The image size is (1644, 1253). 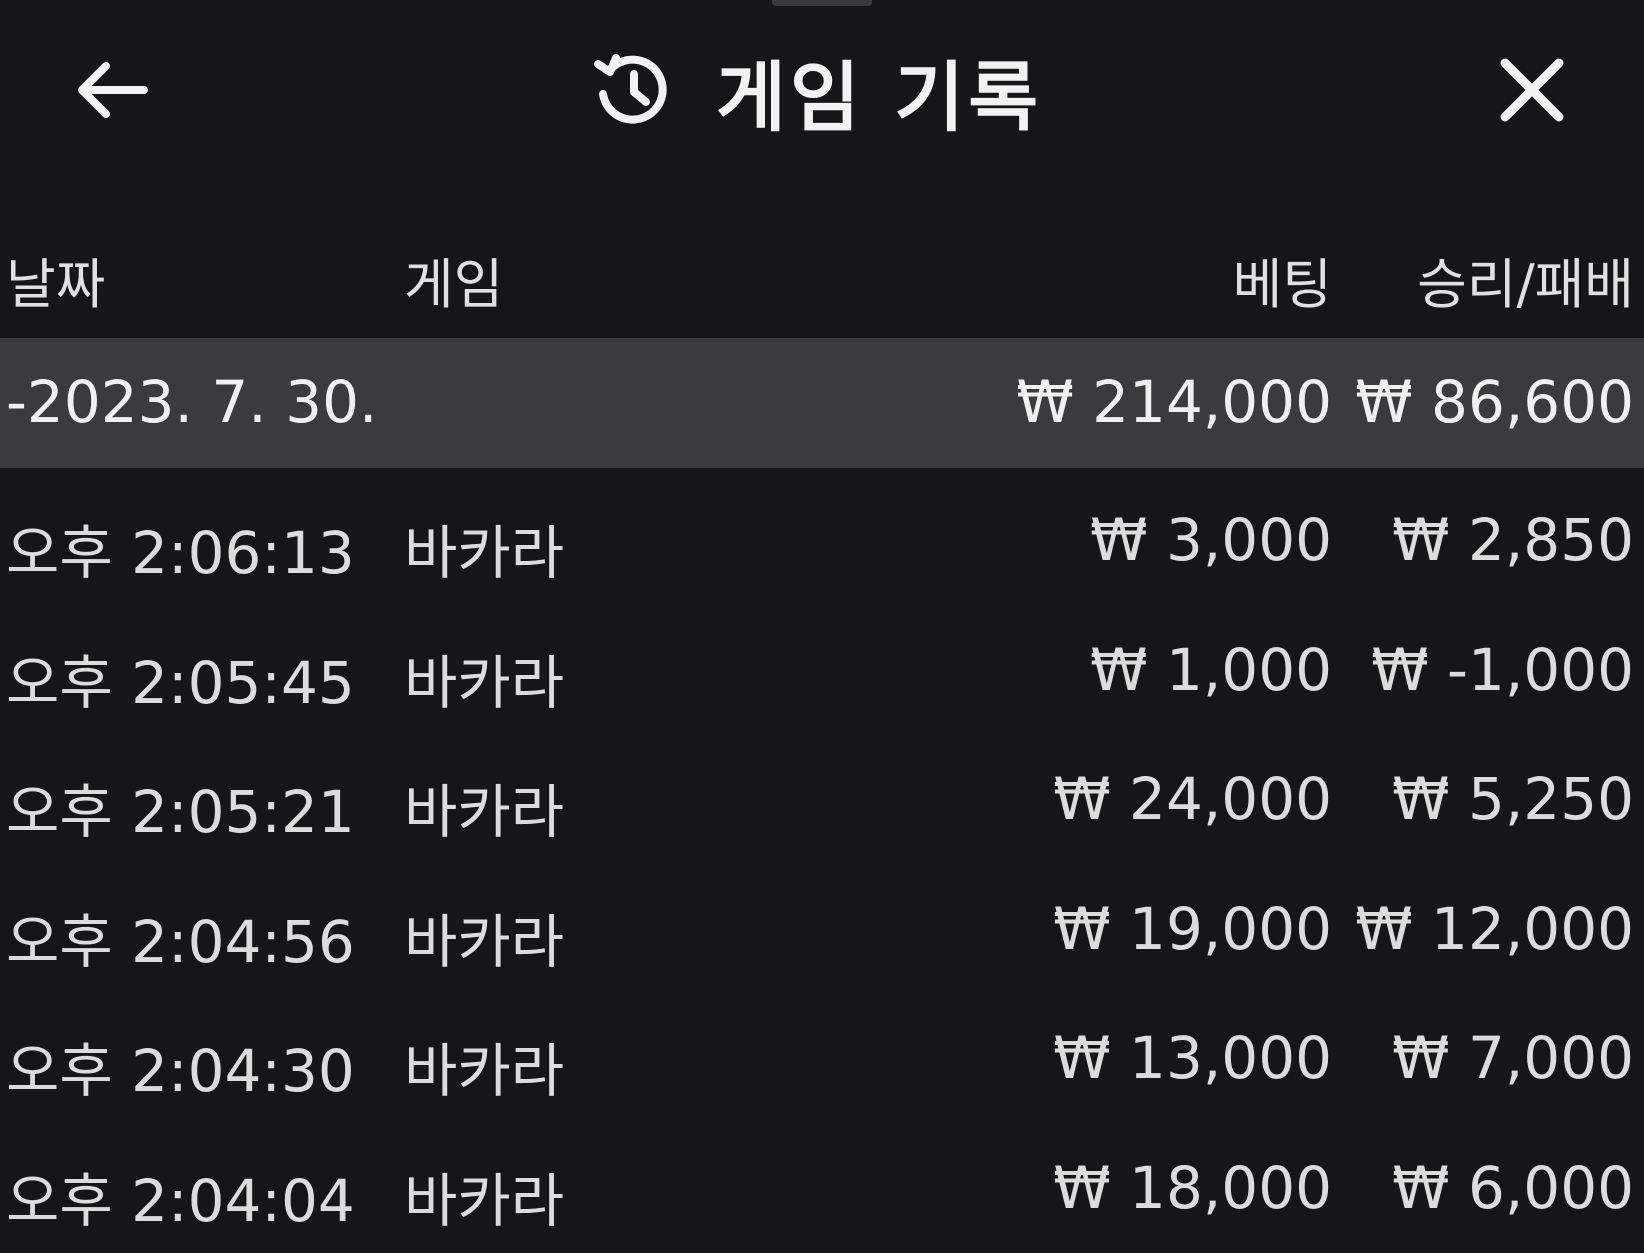 What do you see at coordinates (55, 279) in the screenshot?
I see `column-header-date: 날짜` at bounding box center [55, 279].